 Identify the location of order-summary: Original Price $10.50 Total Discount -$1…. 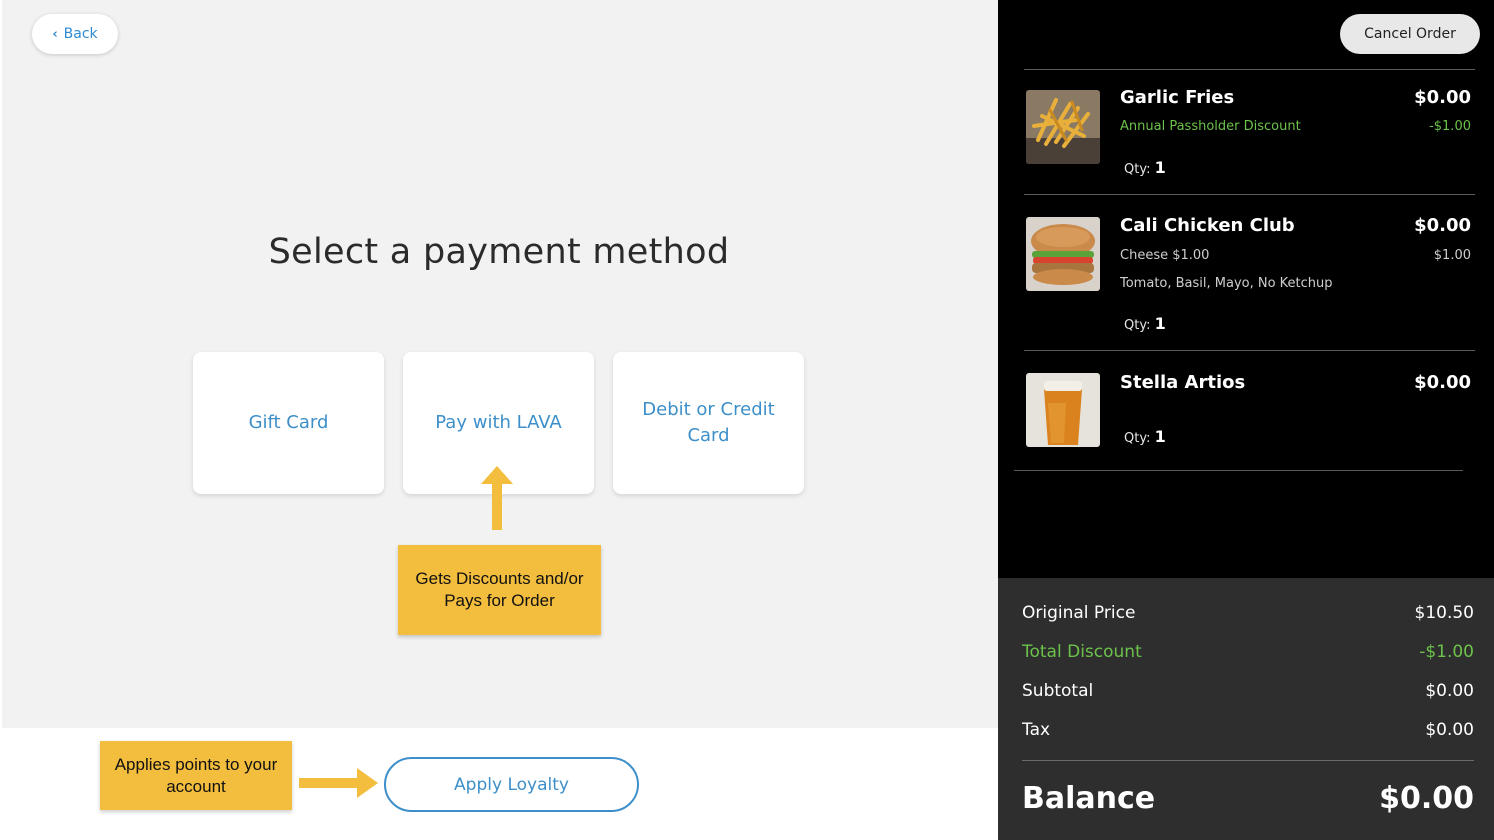
(1246, 709).